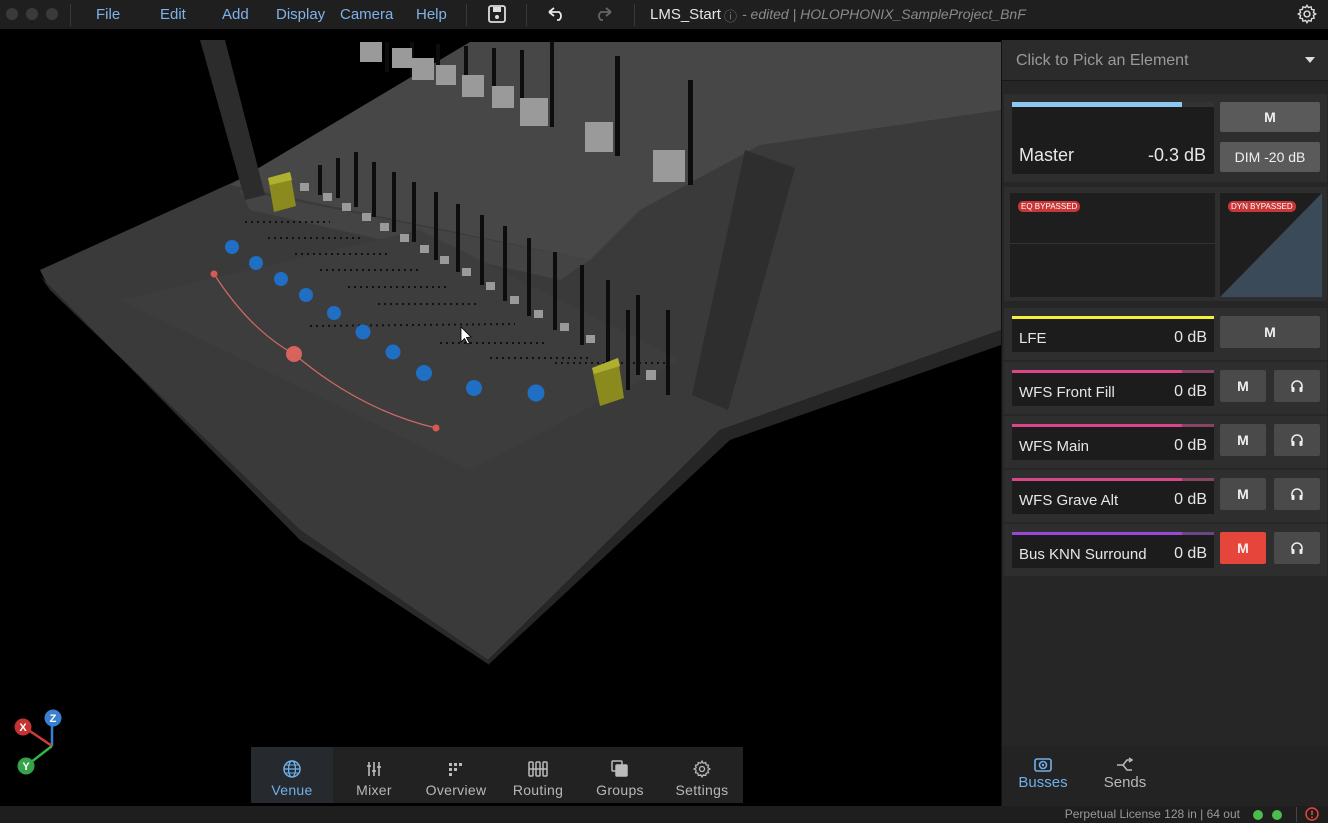  Describe the element at coordinates (300, 14) in the screenshot. I see `menu-display: Display` at that location.